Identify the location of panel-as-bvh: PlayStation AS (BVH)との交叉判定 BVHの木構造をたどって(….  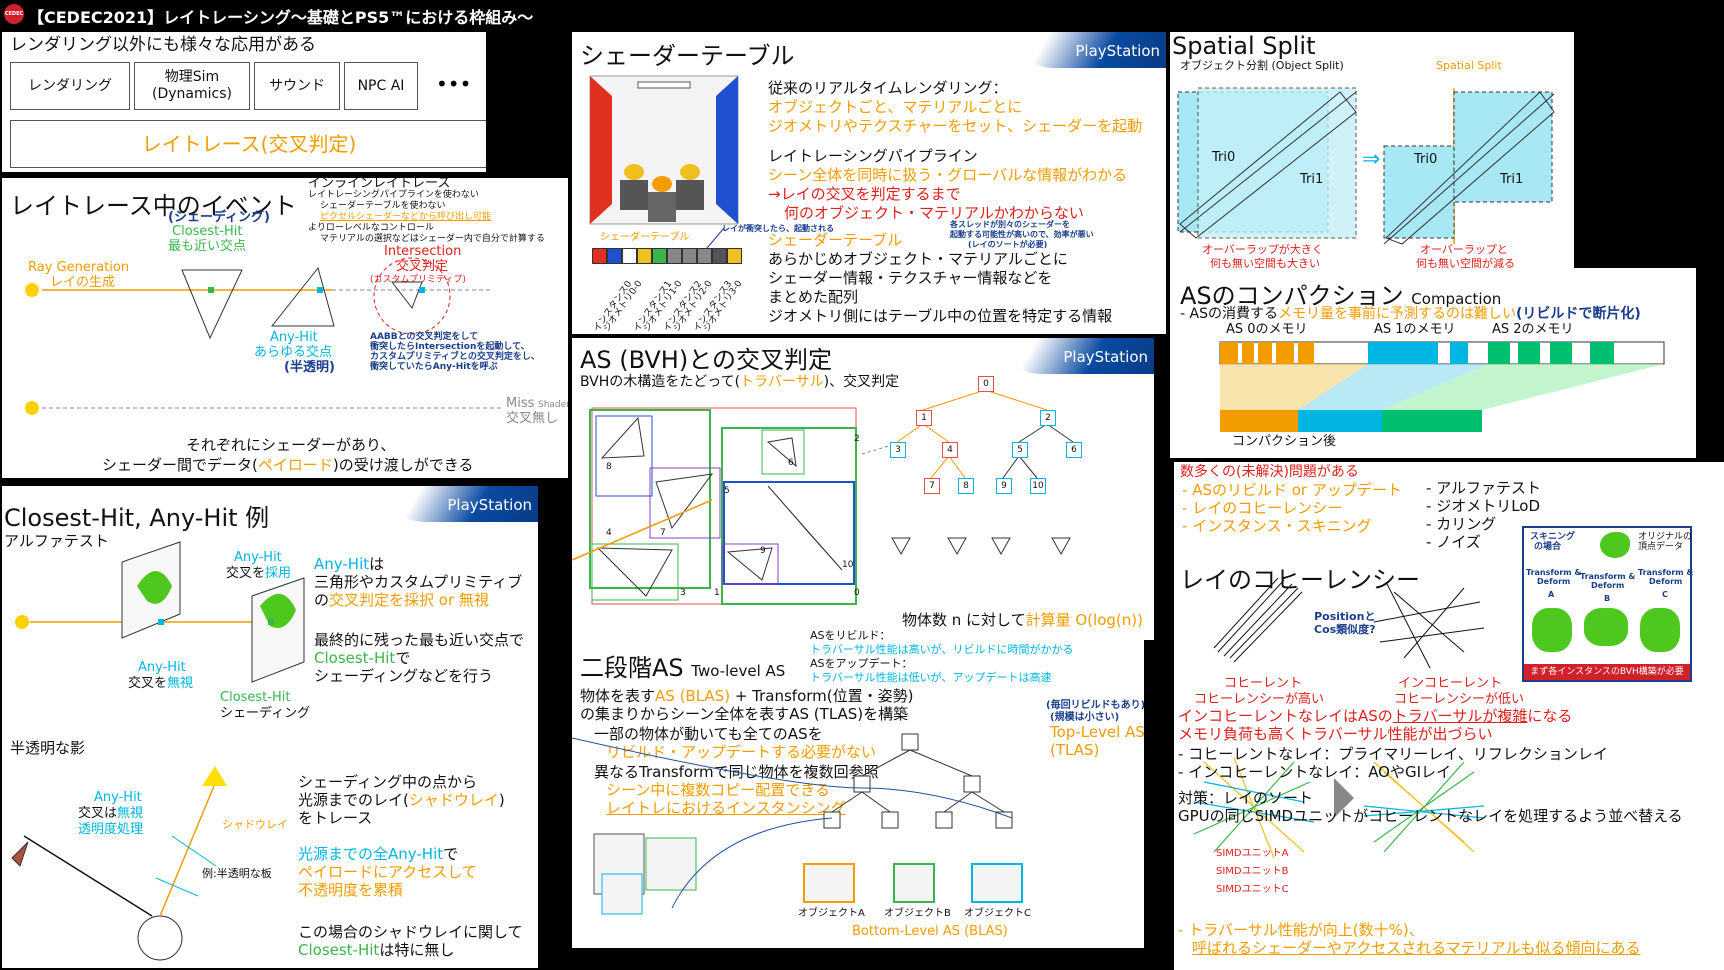
(863, 489).